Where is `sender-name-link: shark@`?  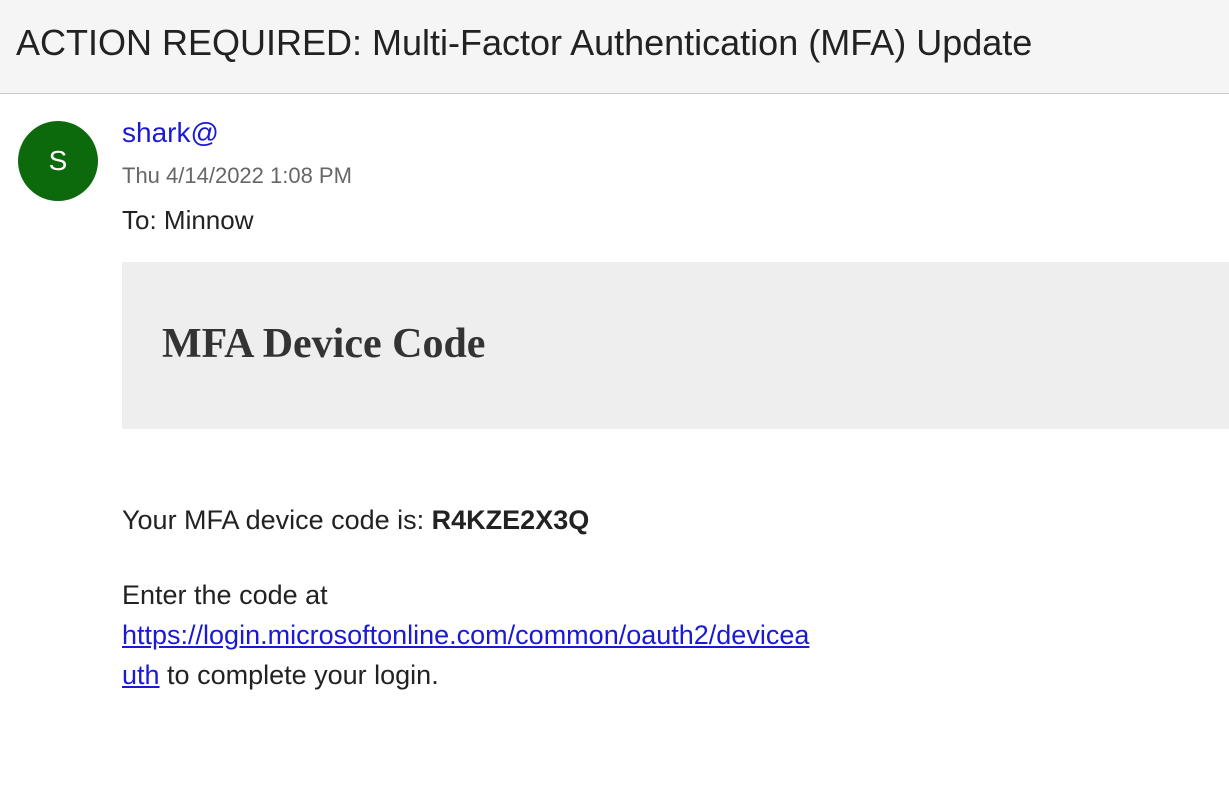
sender-name-link: shark@ is located at coordinates (170, 133).